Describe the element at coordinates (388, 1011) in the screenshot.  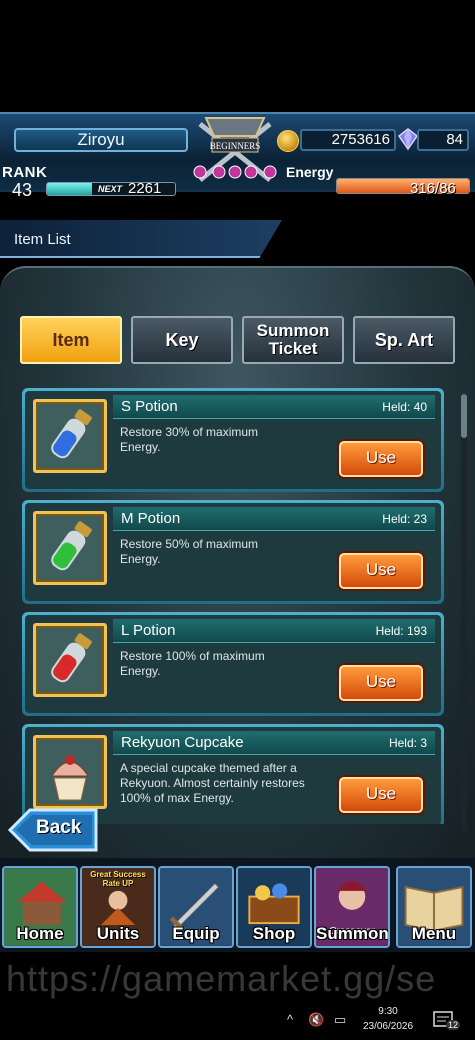
I see `clock-time: 9:30` at that location.